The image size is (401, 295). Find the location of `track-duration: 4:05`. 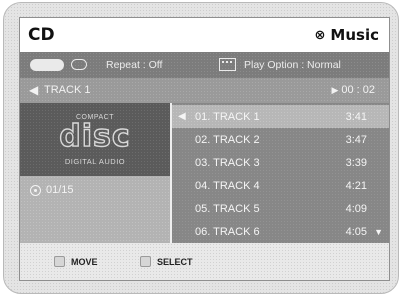

track-duration: 4:05 is located at coordinates (356, 232).